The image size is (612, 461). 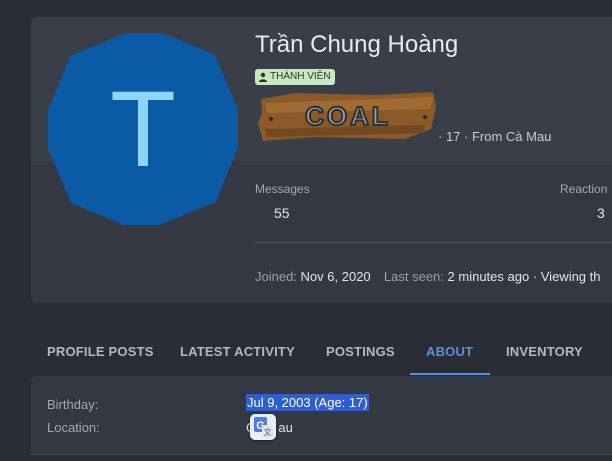 I want to click on stat-label-reaction: Reaction, so click(x=584, y=189).